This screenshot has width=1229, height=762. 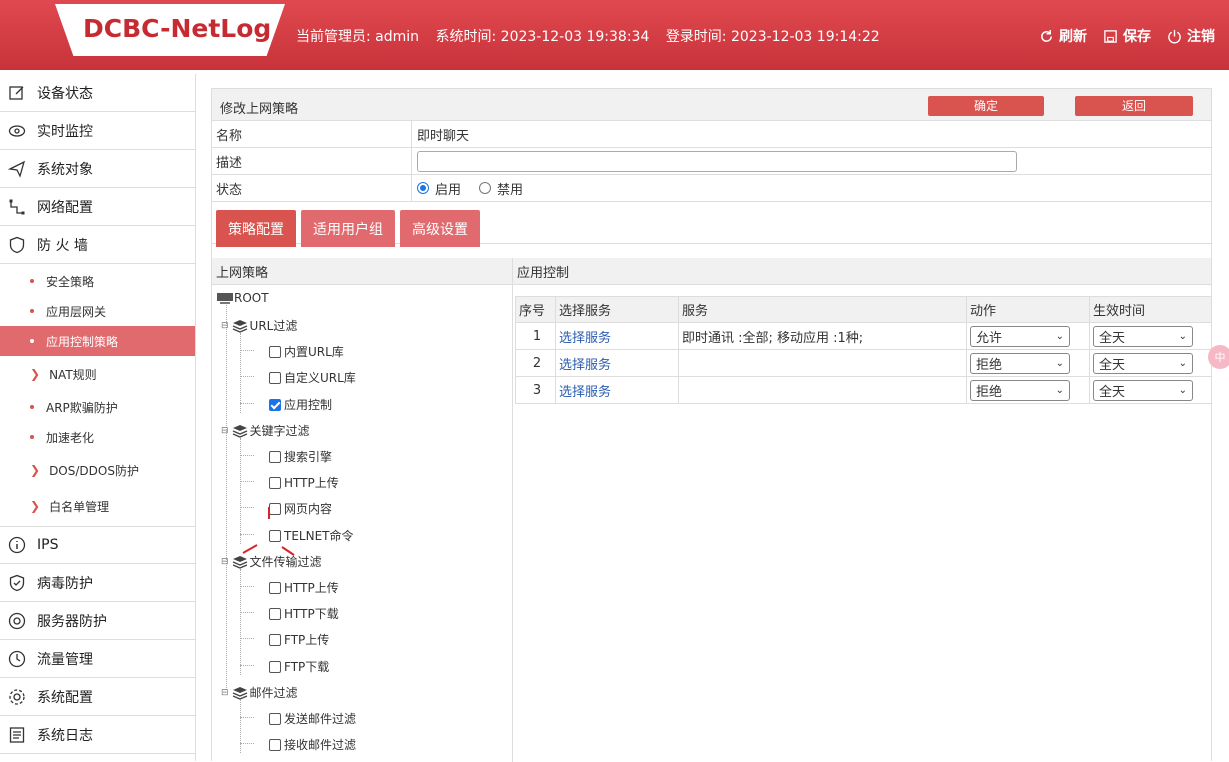 I want to click on tree-group-url-filter: ⊟ URL过滤, so click(x=259, y=325).